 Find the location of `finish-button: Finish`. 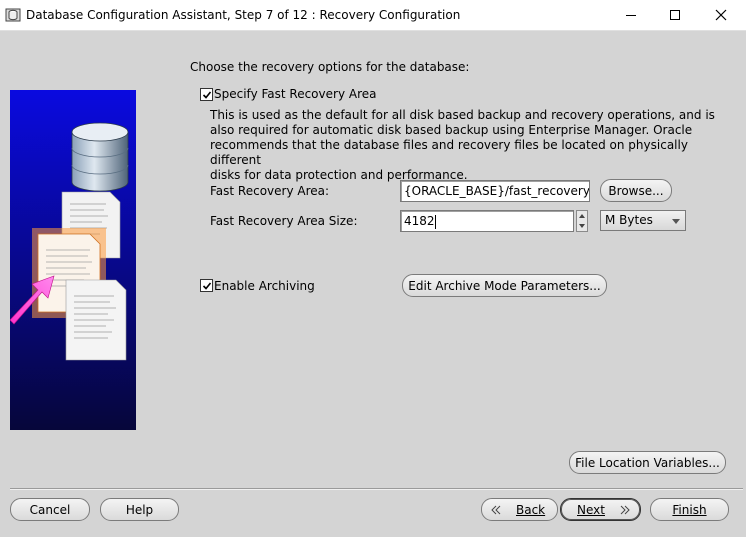

finish-button: Finish is located at coordinates (689, 509).